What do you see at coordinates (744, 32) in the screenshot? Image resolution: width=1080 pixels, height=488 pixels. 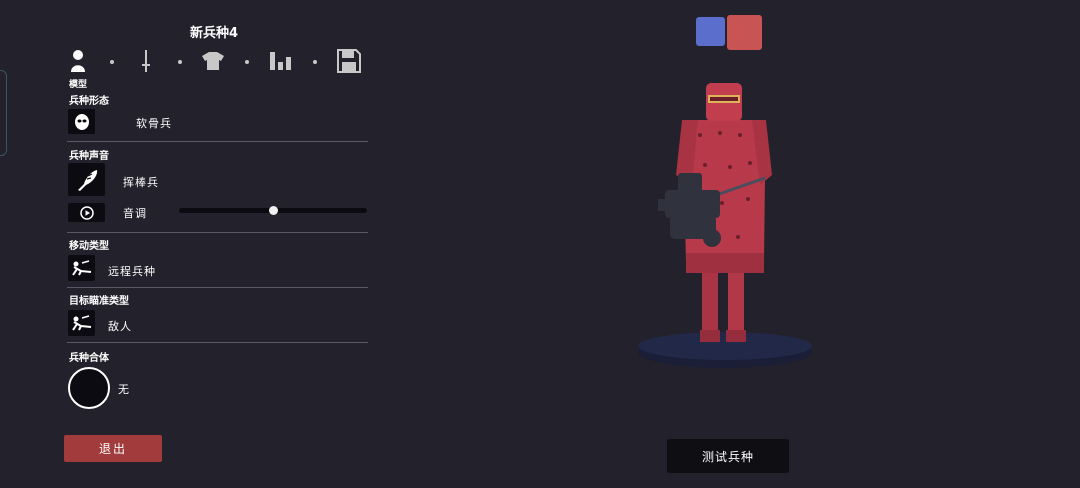 I see `red-team-swatch` at bounding box center [744, 32].